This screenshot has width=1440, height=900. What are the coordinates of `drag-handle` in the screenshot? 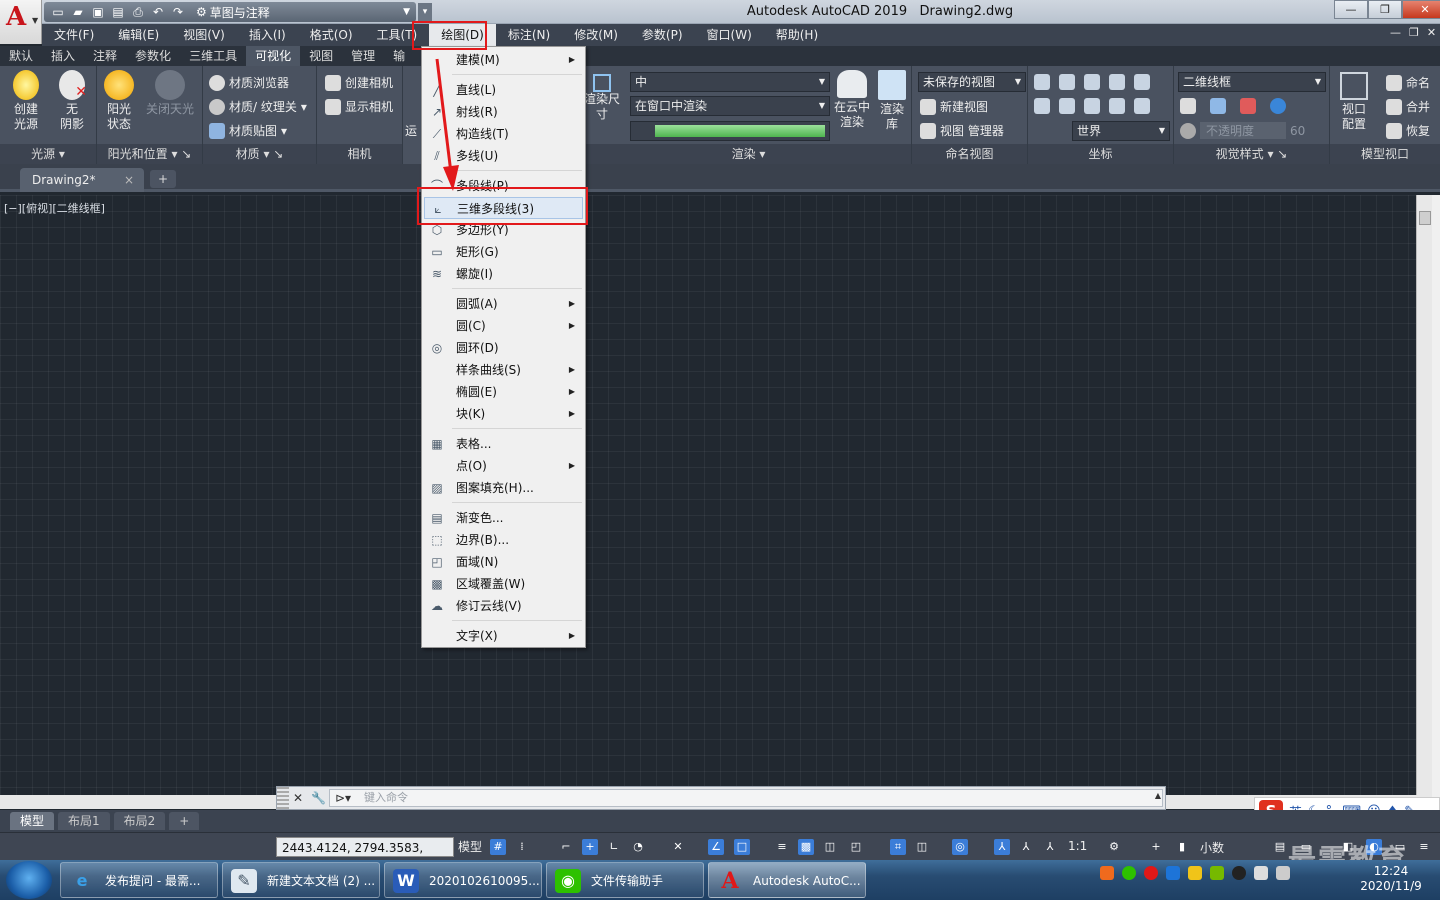 It's located at (283, 798).